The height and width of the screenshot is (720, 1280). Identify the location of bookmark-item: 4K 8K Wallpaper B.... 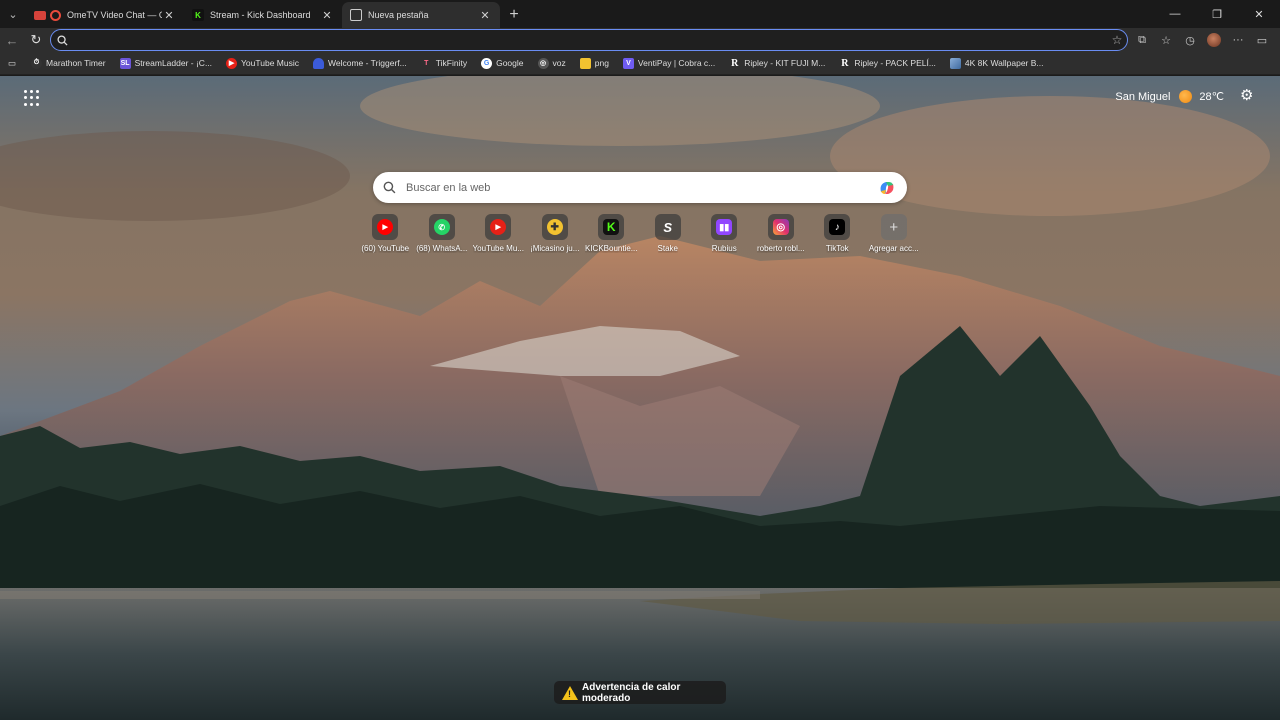
(997, 63).